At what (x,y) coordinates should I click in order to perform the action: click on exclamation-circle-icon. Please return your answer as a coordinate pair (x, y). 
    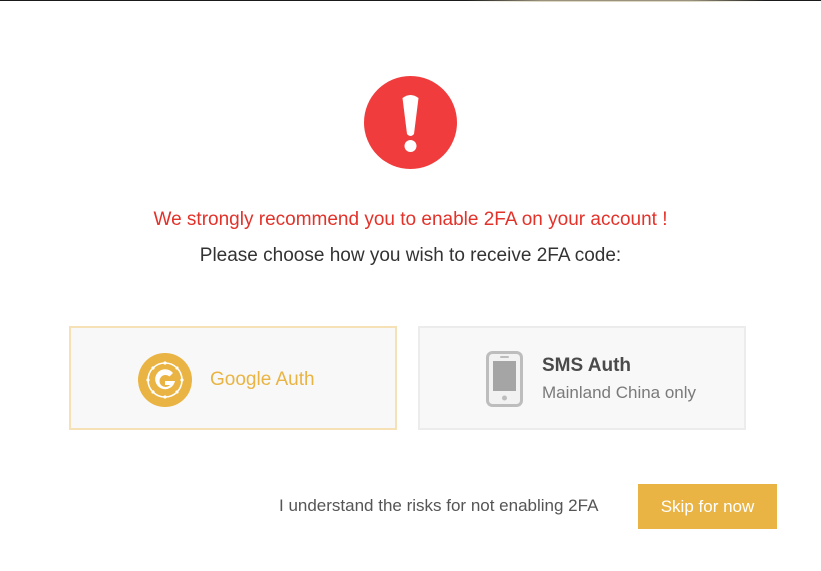
    Looking at the image, I should click on (410, 122).